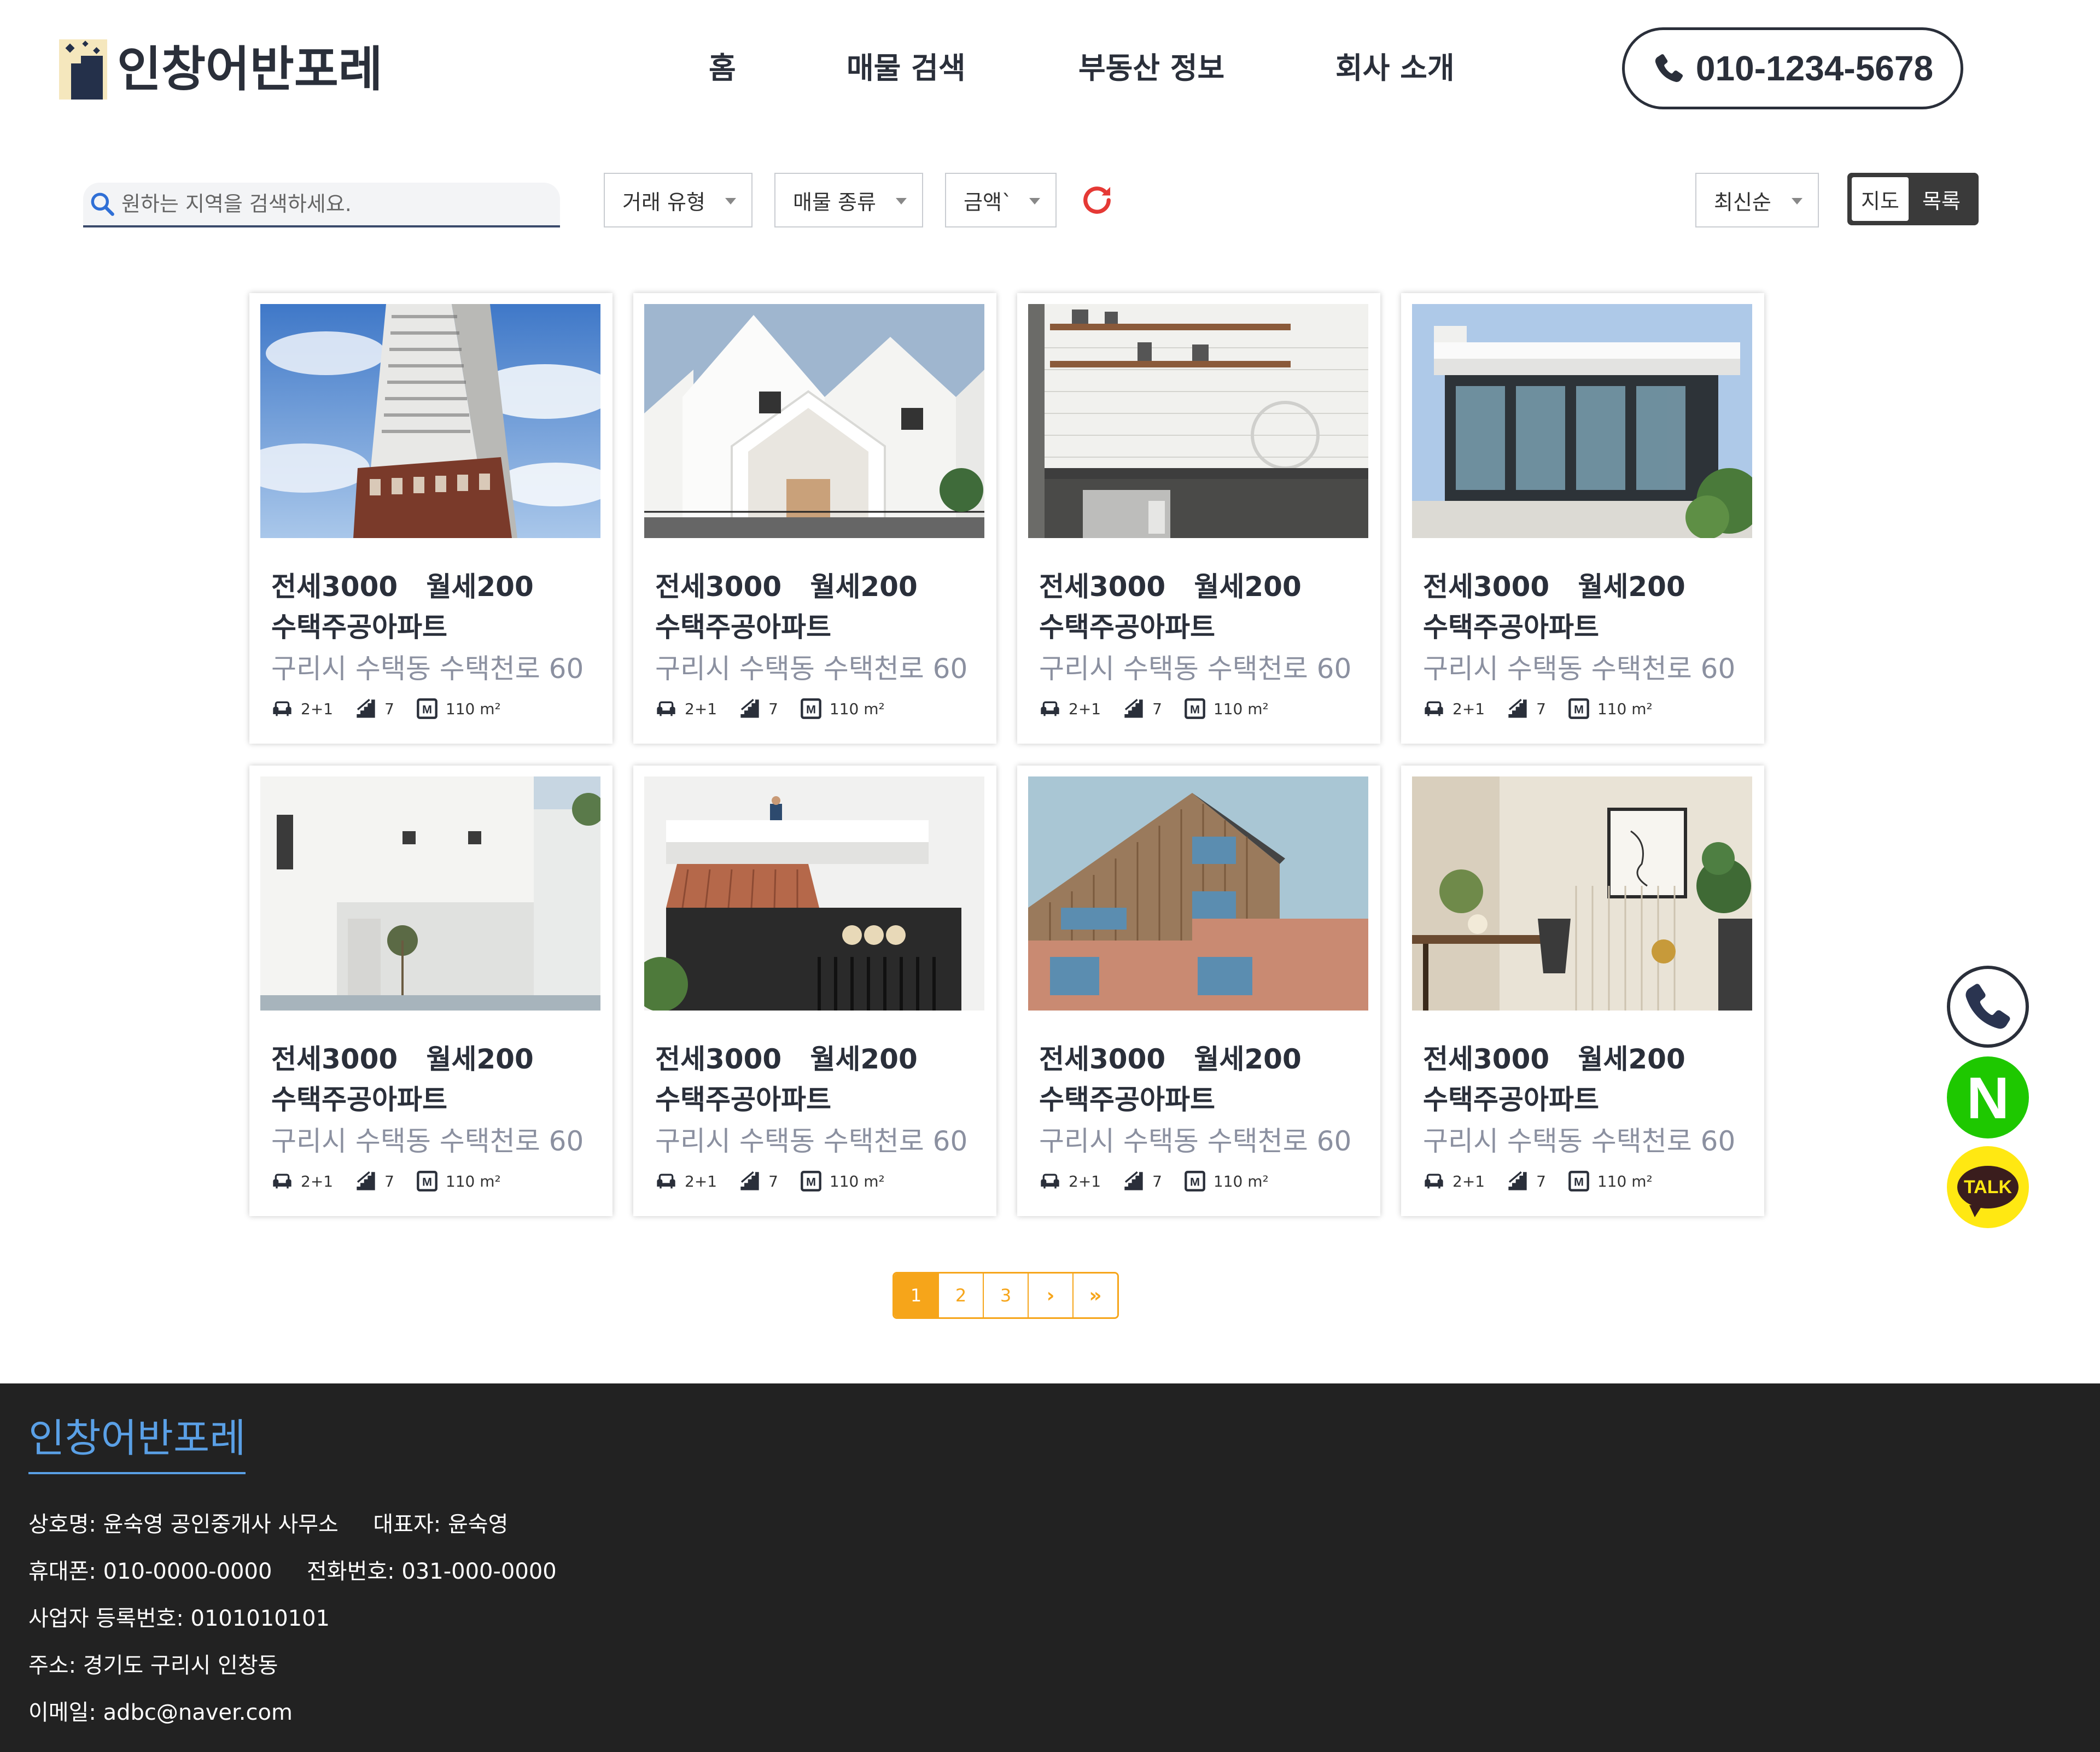 This screenshot has width=2100, height=1752. I want to click on sort-label: 최신순, so click(1742, 202).